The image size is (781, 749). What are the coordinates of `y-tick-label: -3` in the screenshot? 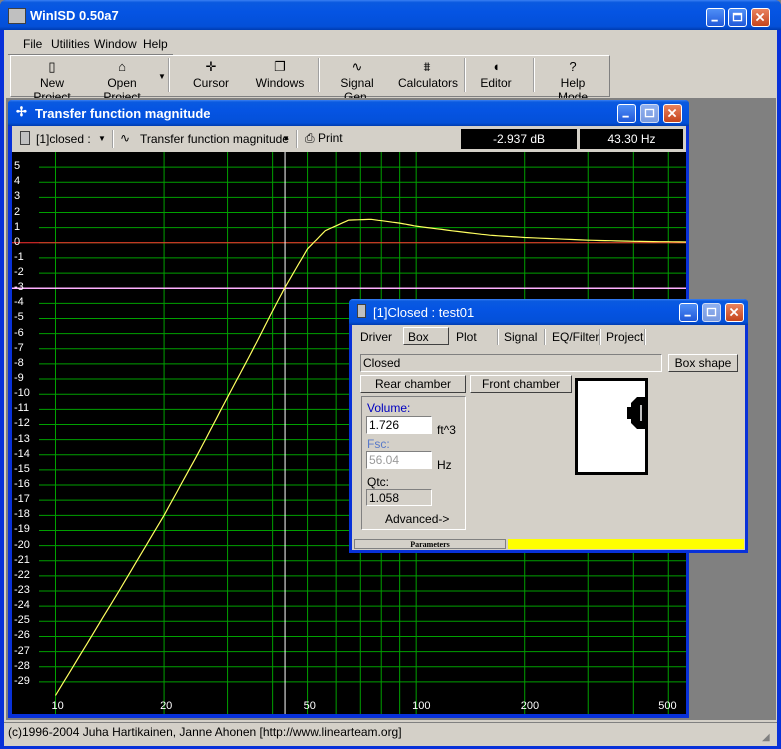 It's located at (19, 287).